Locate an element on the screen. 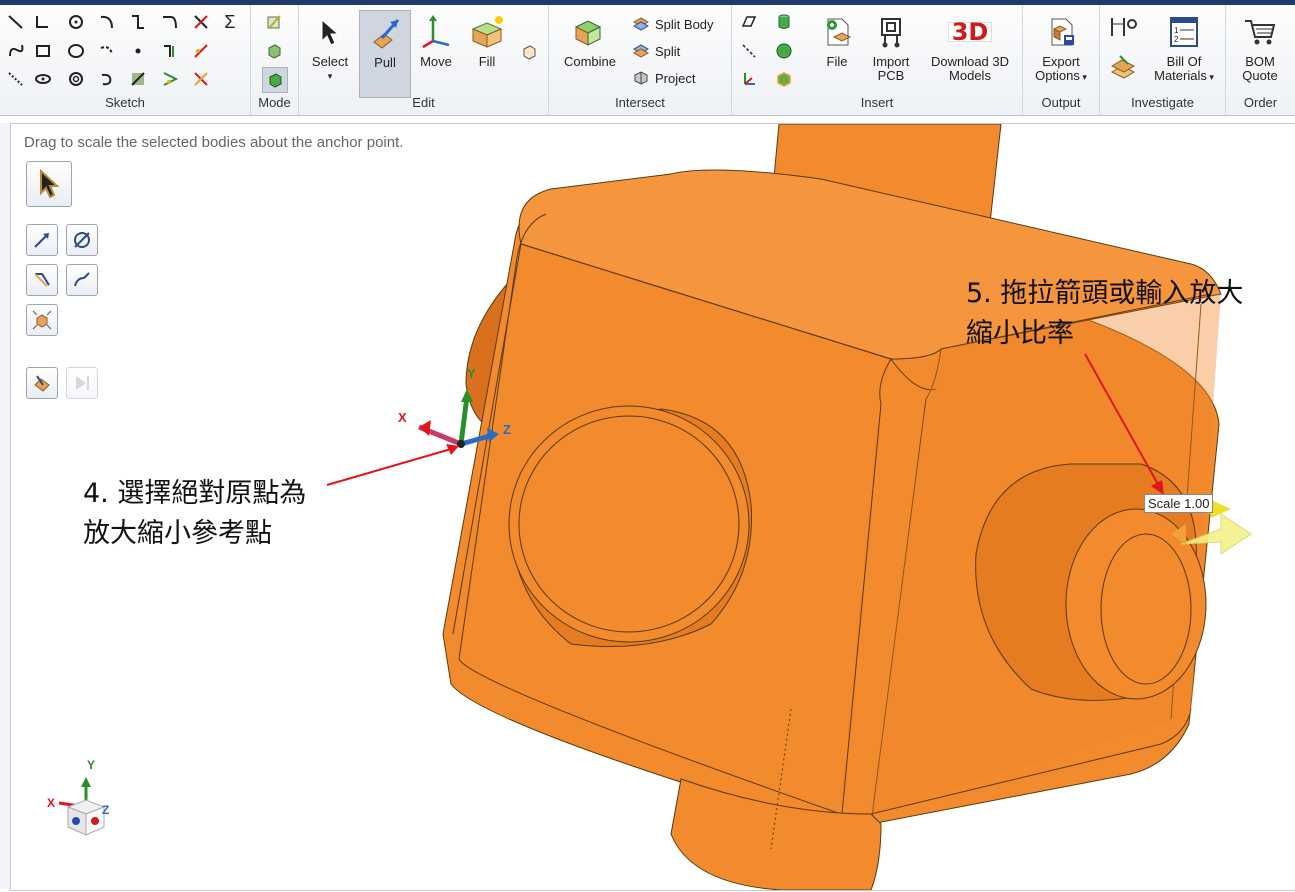 The image size is (1295, 892). pull-tool-icon is located at coordinates (385, 33).